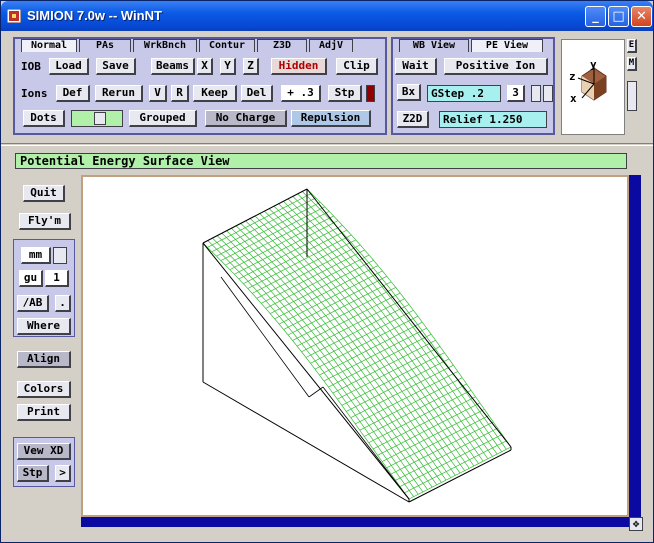 The image size is (654, 543). I want to click on save-button: Save, so click(116, 66).